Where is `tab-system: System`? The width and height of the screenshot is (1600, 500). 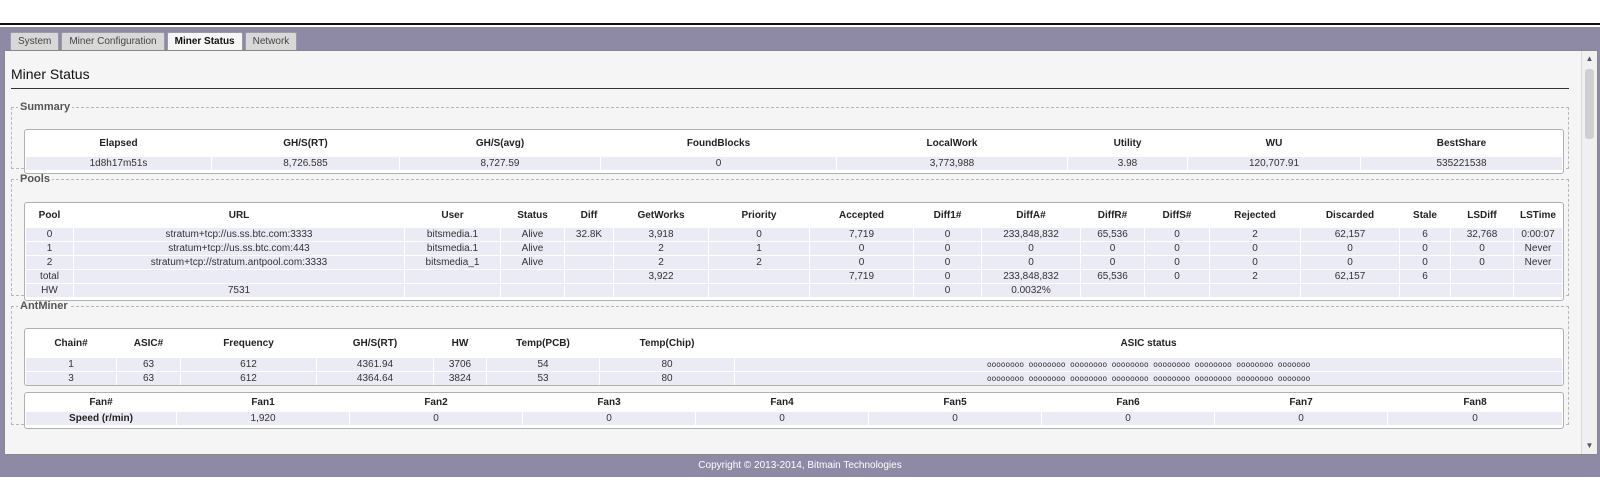 tab-system: System is located at coordinates (35, 41).